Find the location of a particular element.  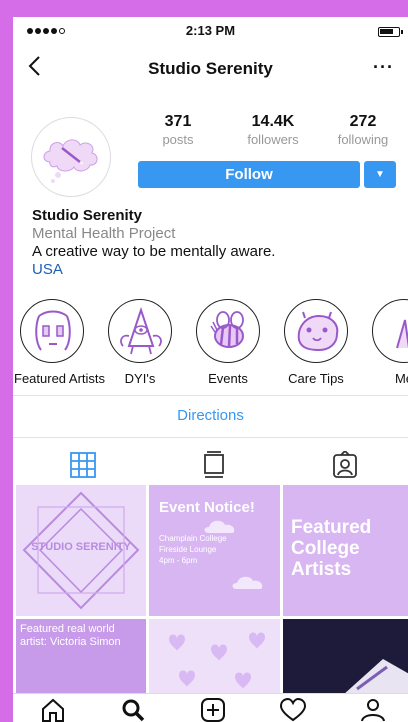

stat-label: followers is located at coordinates (273, 139).